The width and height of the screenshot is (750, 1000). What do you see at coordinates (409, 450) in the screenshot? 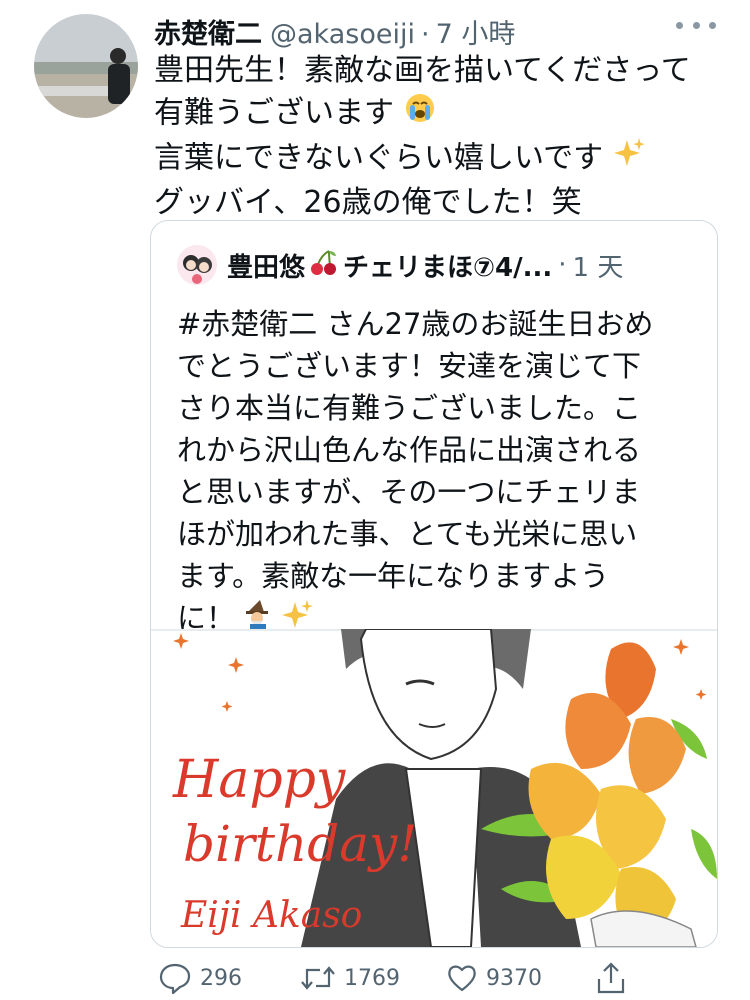
I see `quoted-line: れから沢山色んな作品に出演される` at bounding box center [409, 450].